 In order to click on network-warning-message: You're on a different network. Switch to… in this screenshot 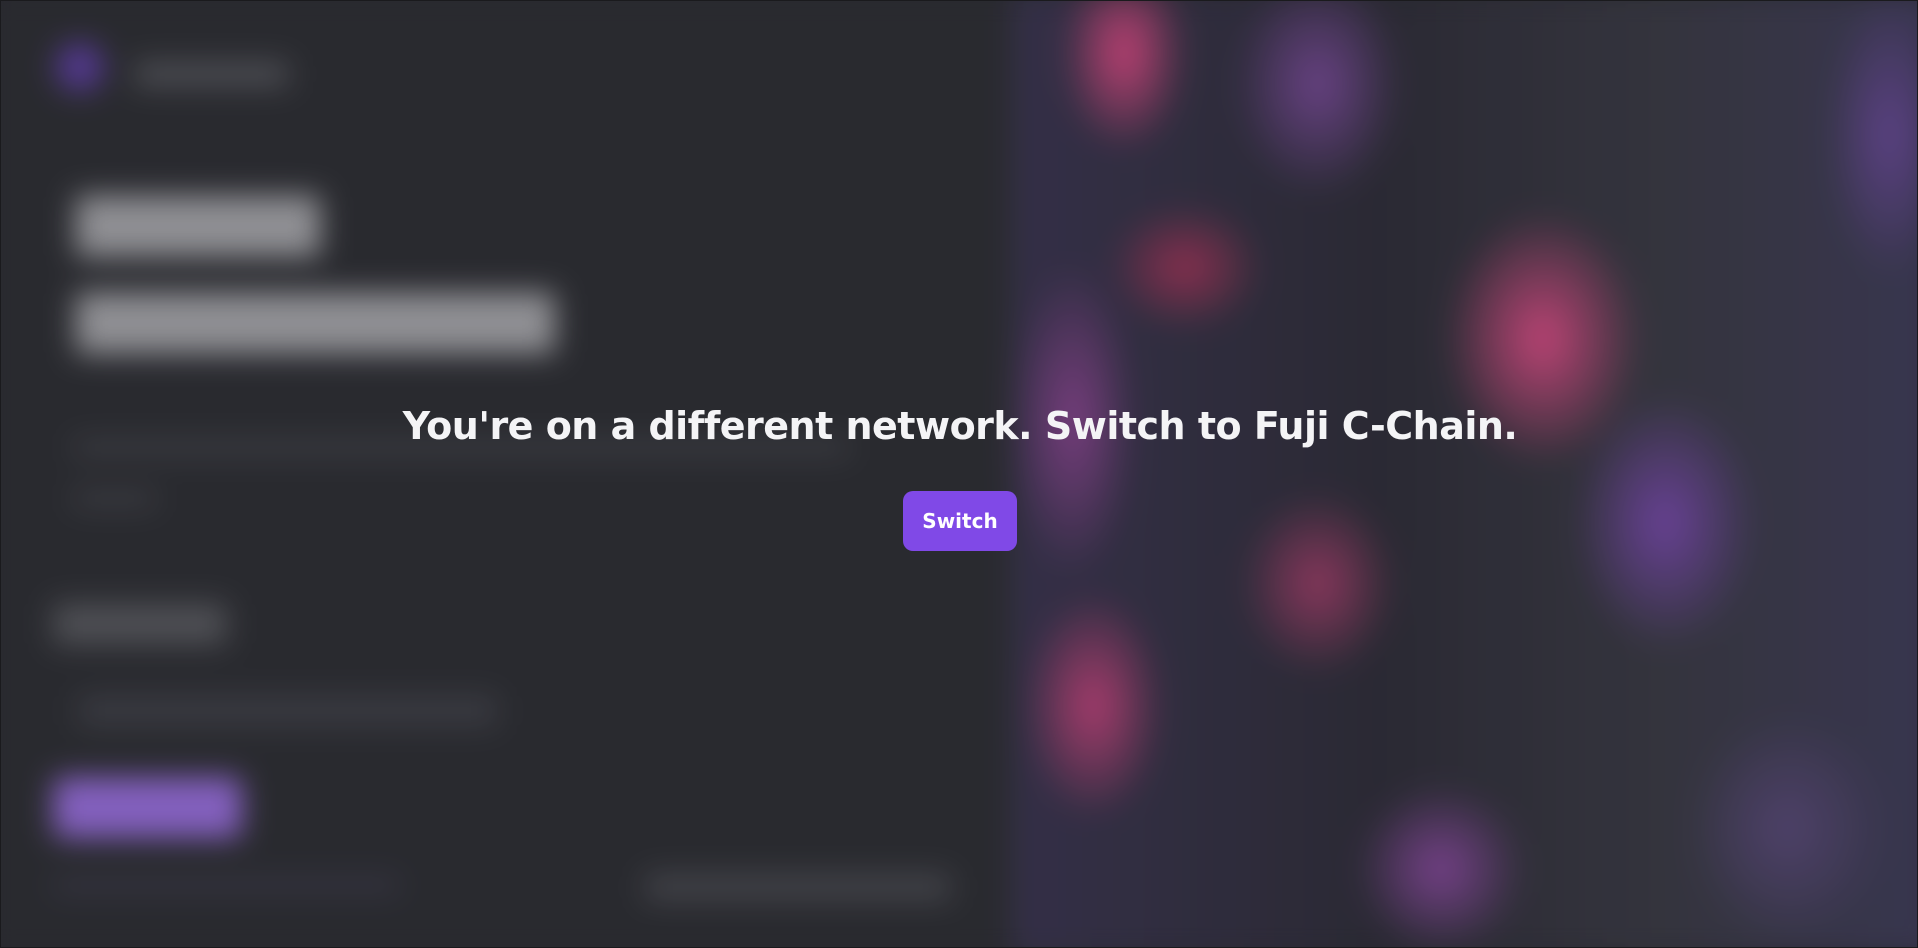, I will do `click(960, 426)`.